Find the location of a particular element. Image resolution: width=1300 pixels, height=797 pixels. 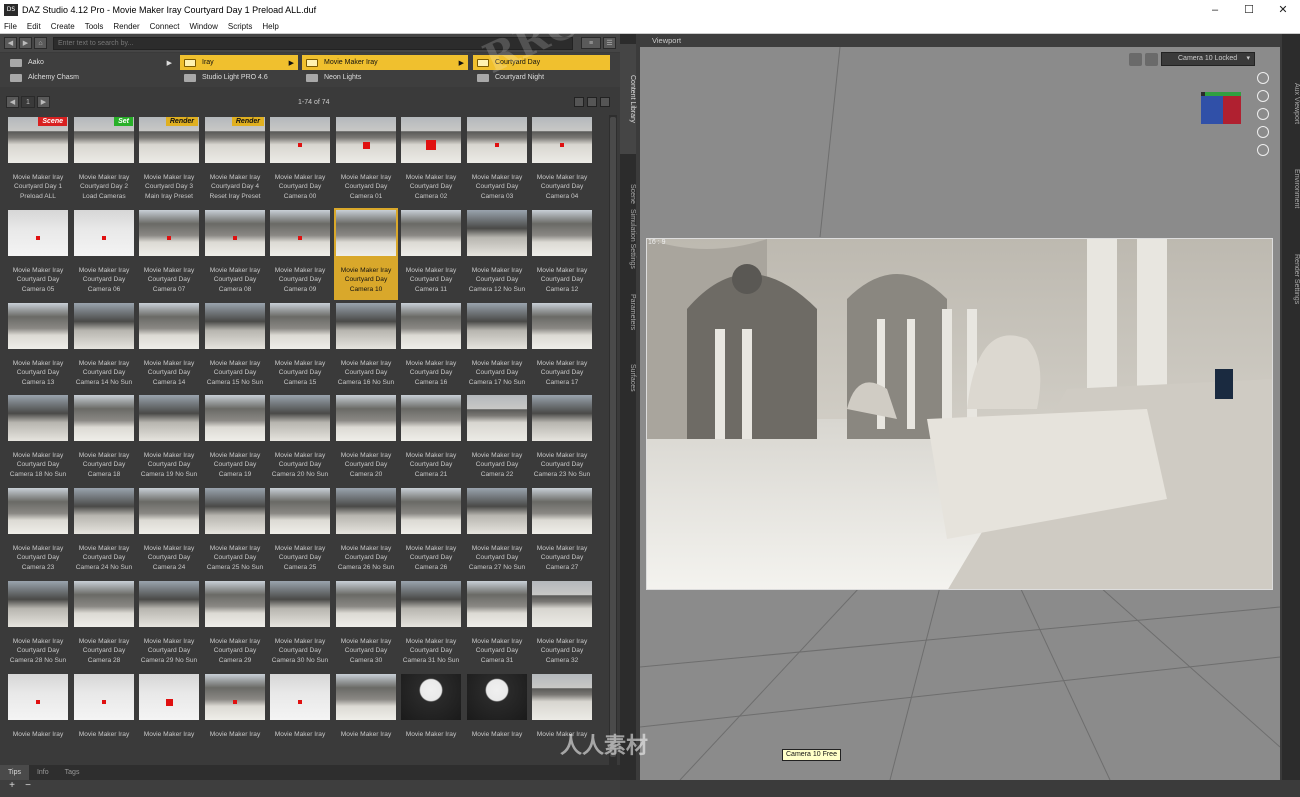

category-item-alchemy-chasm: Alchemy Chasm is located at coordinates (91, 77).